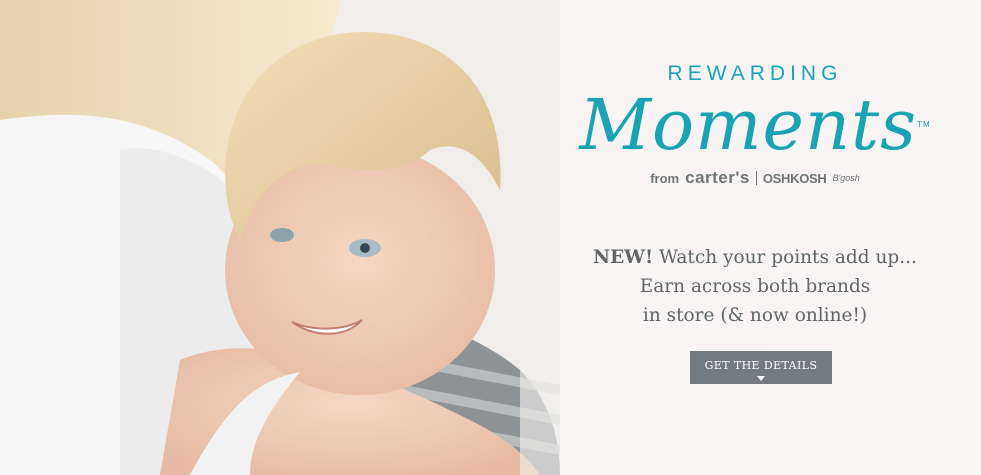  Describe the element at coordinates (761, 378) in the screenshot. I see `caret-down-icon` at that location.